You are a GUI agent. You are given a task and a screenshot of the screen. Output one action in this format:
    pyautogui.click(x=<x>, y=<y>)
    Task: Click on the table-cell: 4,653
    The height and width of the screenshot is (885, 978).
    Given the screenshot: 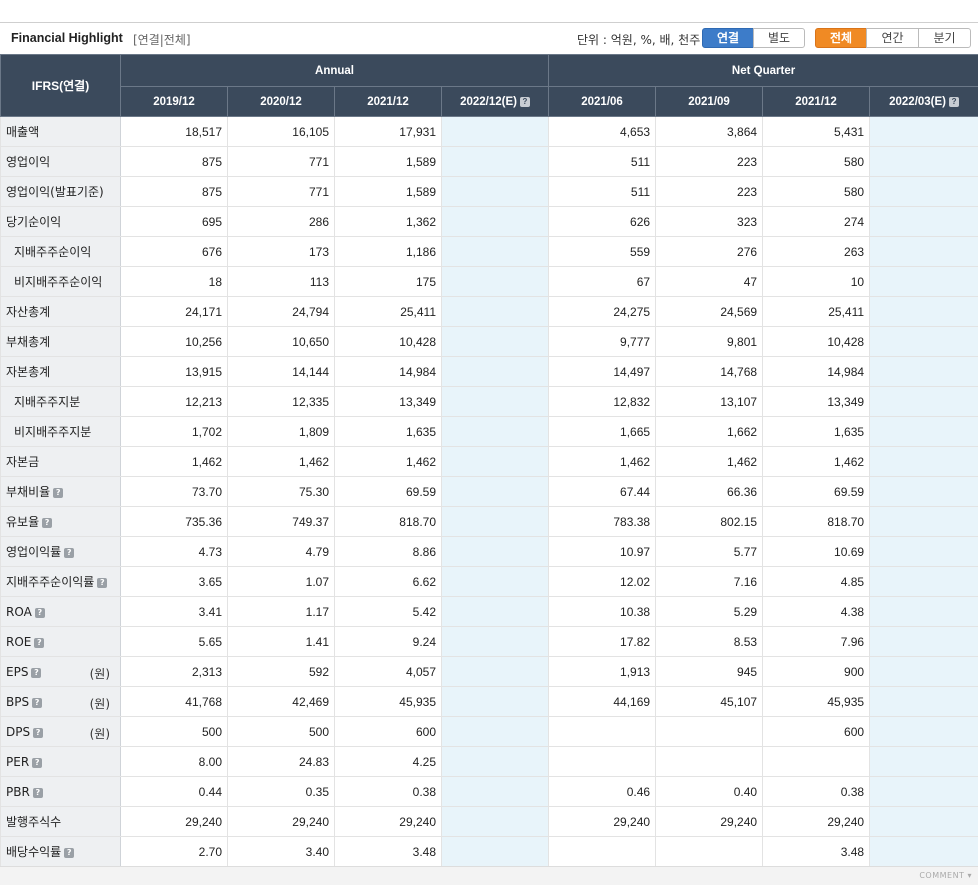 What is the action you would take?
    pyautogui.click(x=602, y=132)
    